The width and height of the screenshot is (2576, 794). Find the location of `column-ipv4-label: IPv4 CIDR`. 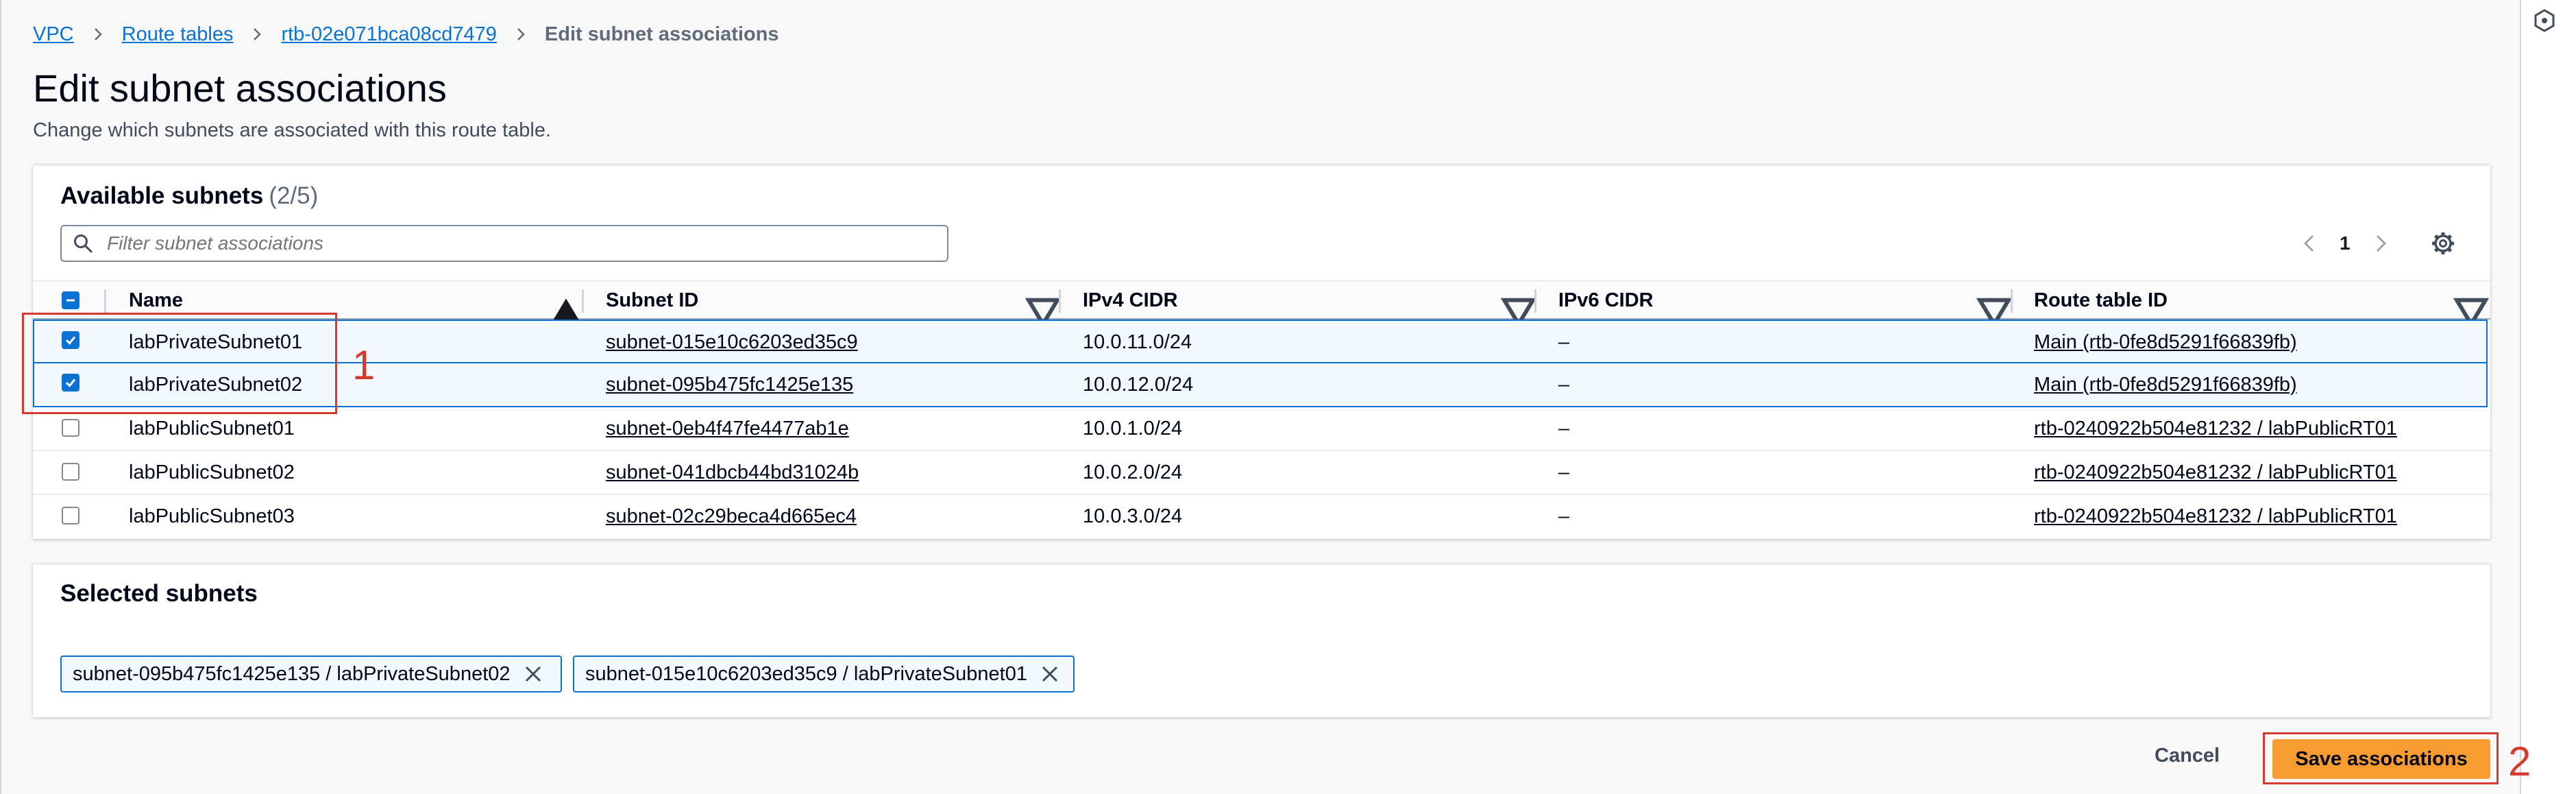

column-ipv4-label: IPv4 CIDR is located at coordinates (1130, 300).